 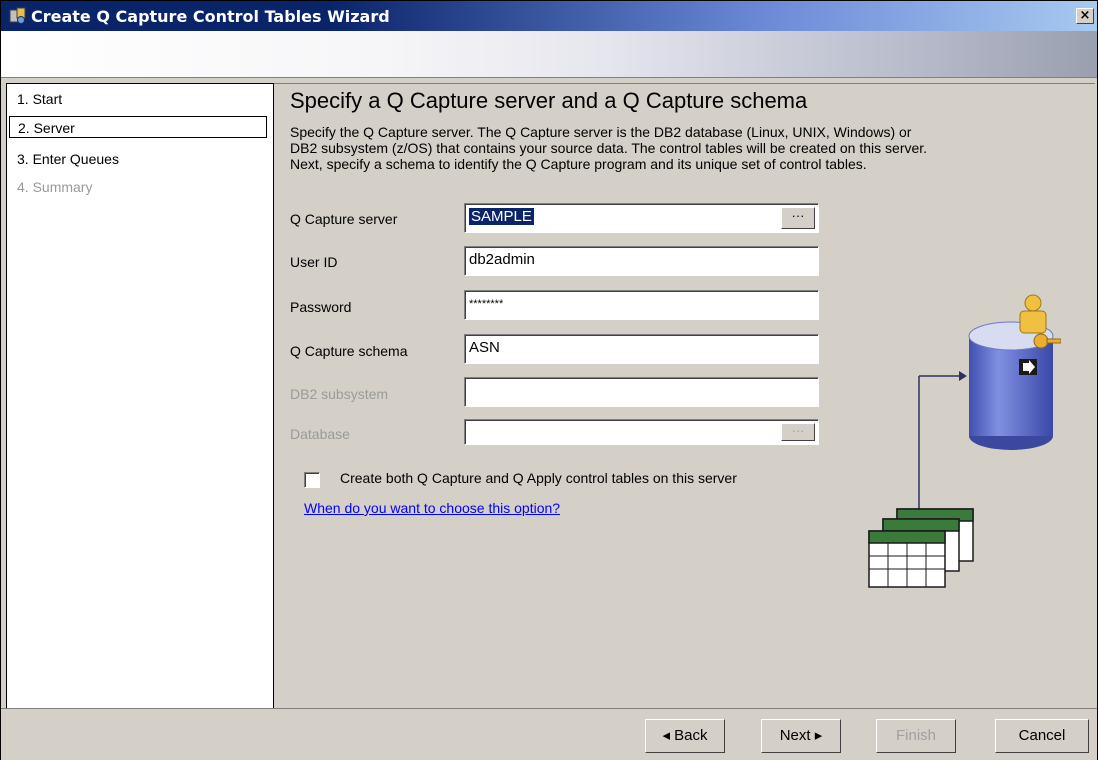 I want to click on step-enter-queues: 3. Enter Queues, so click(x=138, y=159).